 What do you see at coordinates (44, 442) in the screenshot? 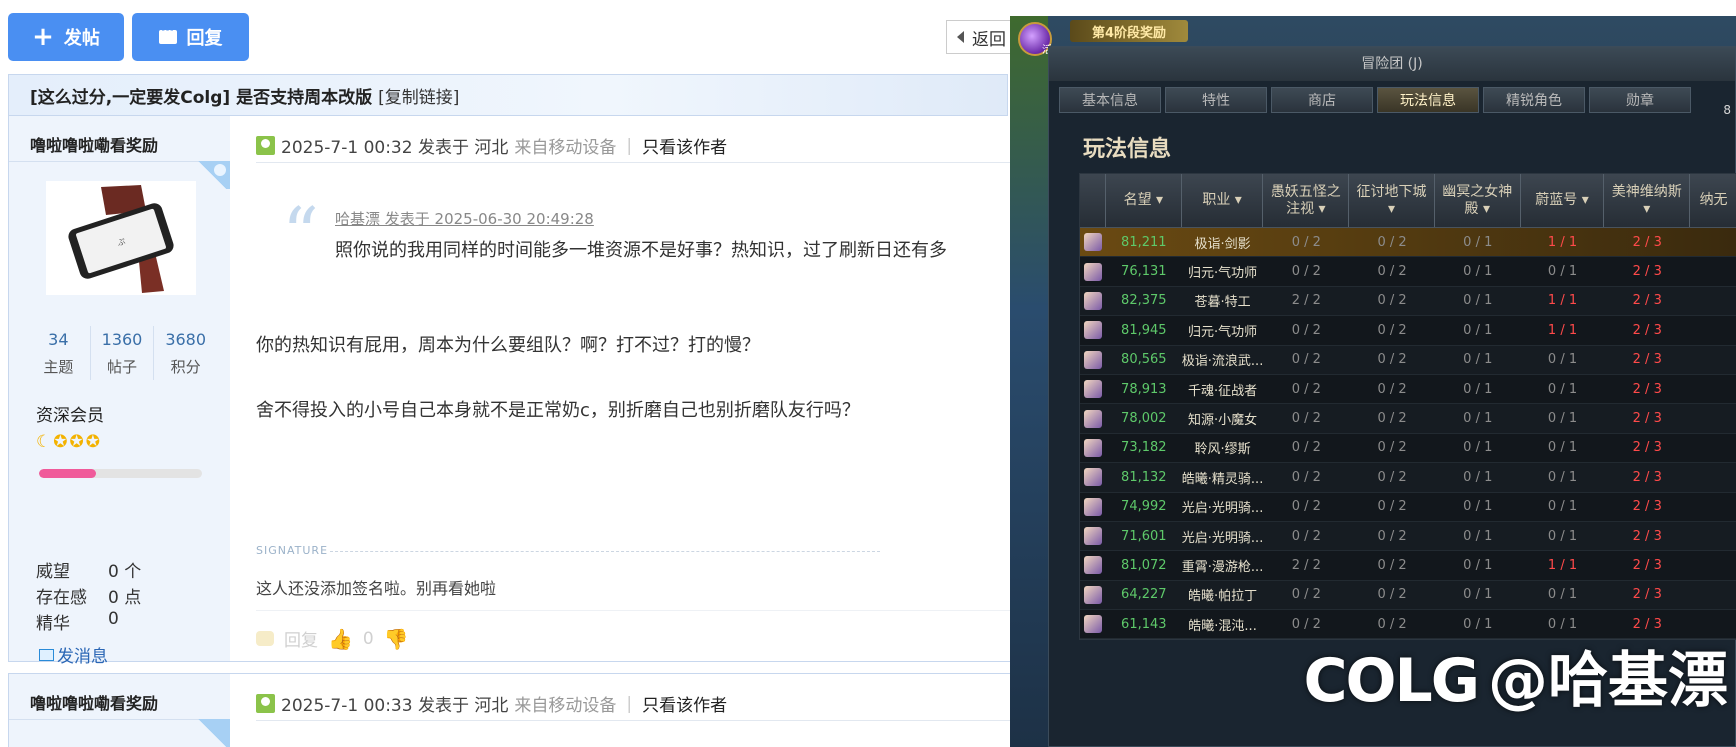
I see `moon-icon: ☾` at bounding box center [44, 442].